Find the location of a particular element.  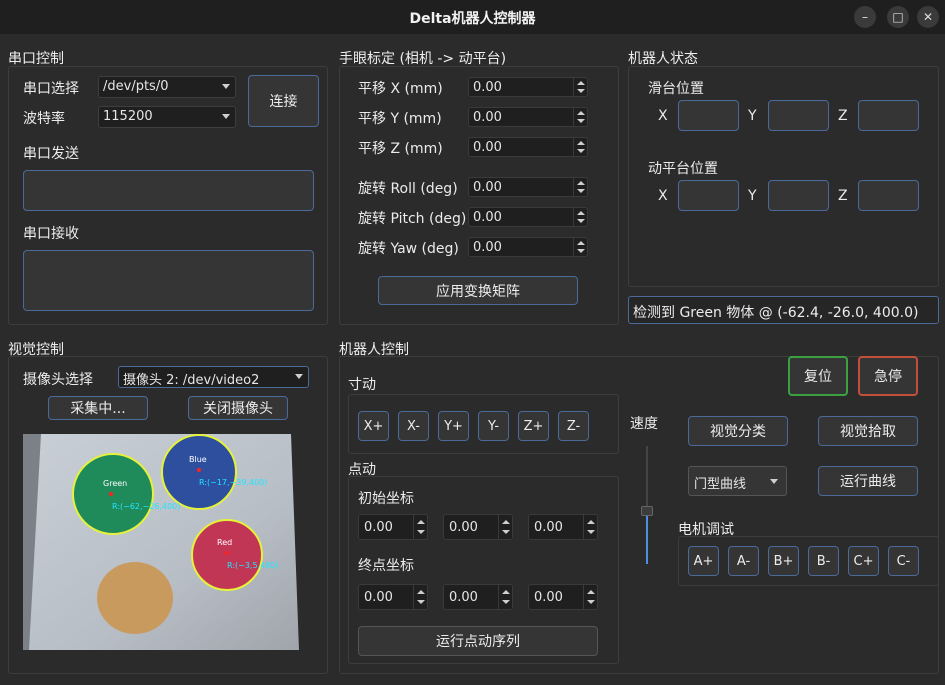

end-y-spinbox: 0.00 is located at coordinates (478, 597).